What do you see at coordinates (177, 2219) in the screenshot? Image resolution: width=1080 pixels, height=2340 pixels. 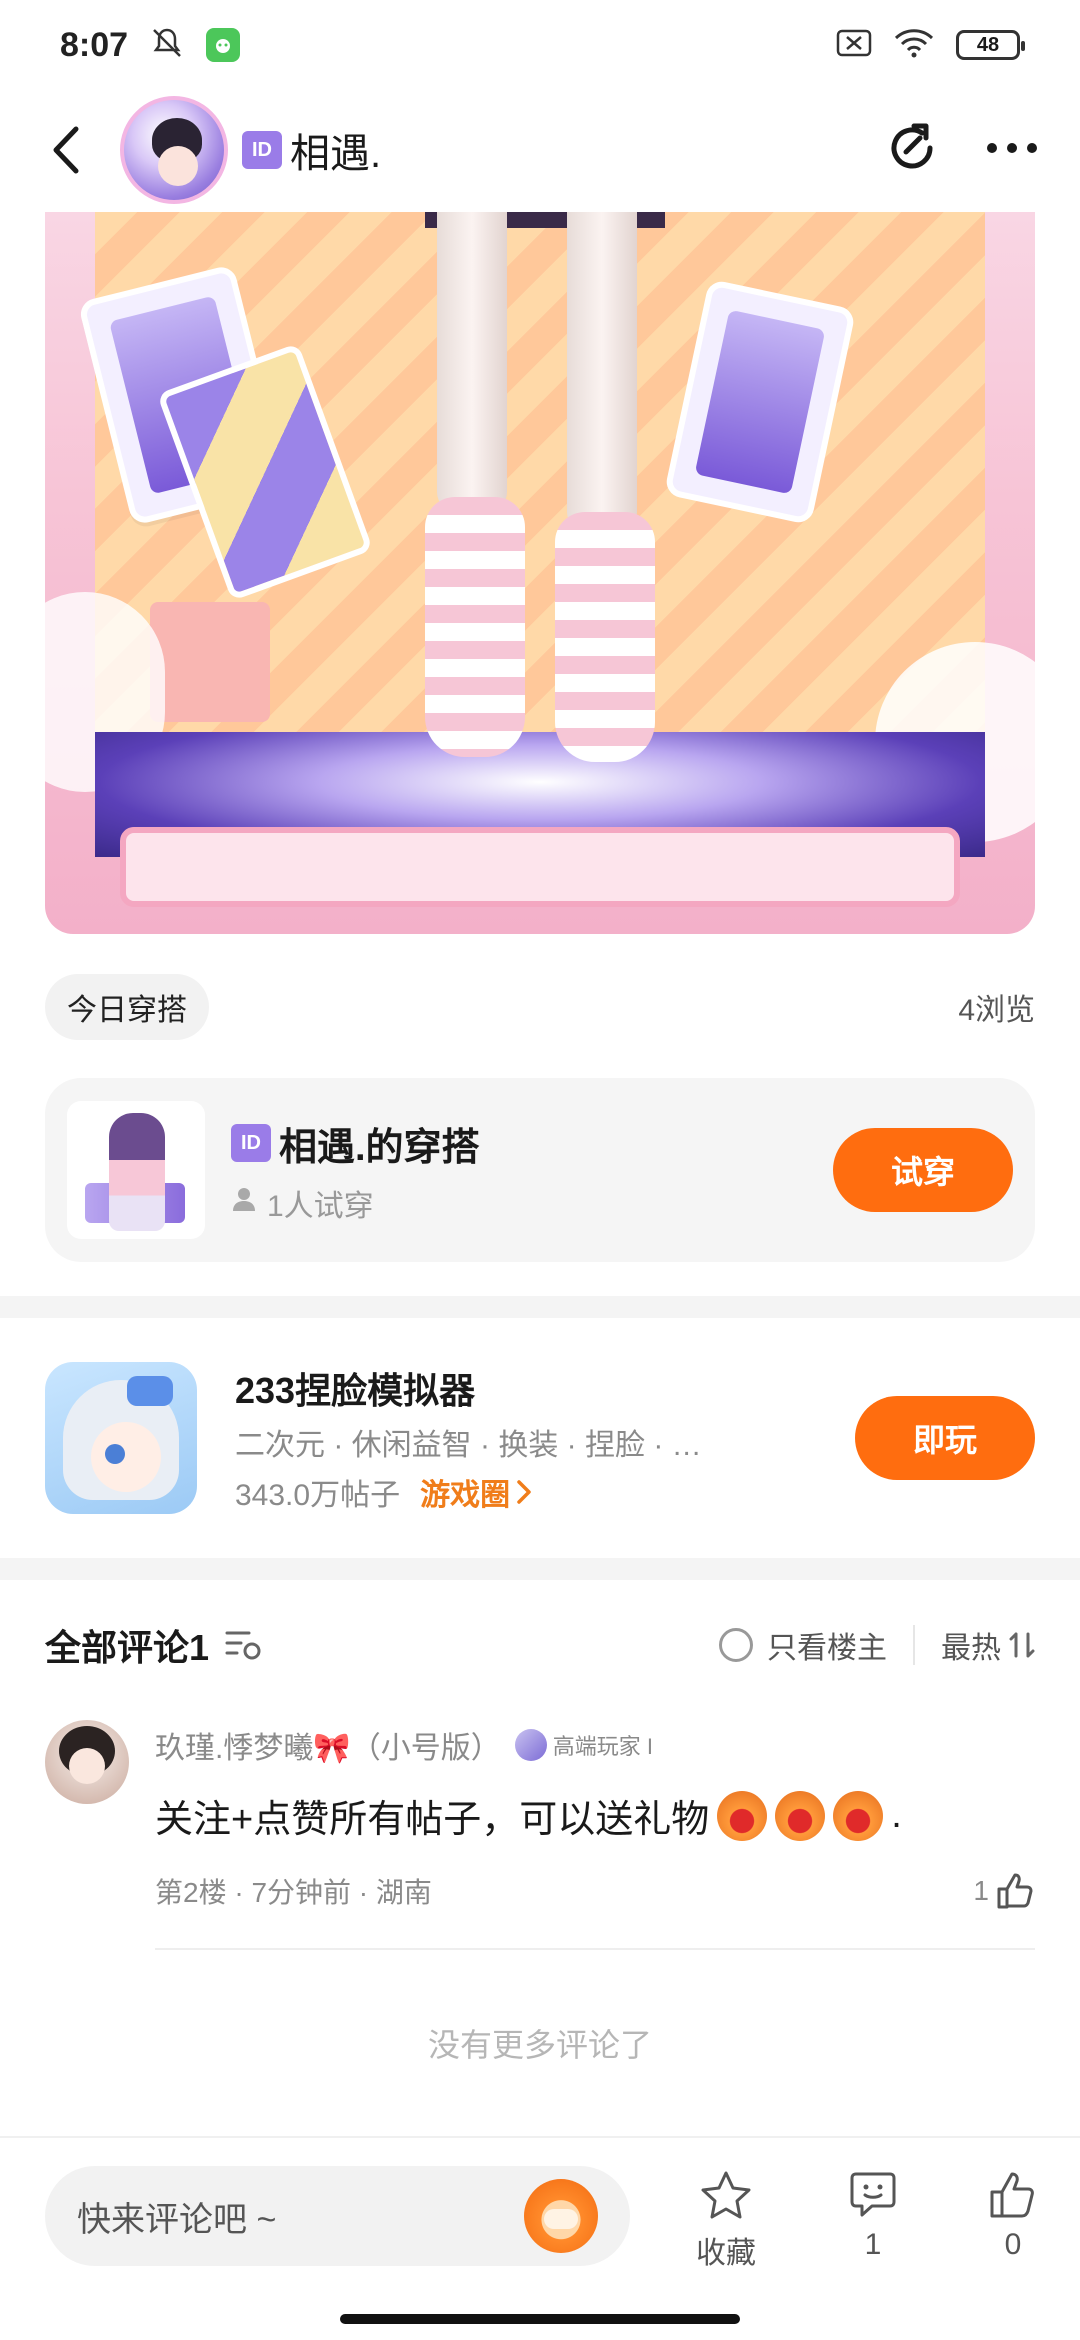 I see `comment-input-placeholder: 快来评论吧 ~` at bounding box center [177, 2219].